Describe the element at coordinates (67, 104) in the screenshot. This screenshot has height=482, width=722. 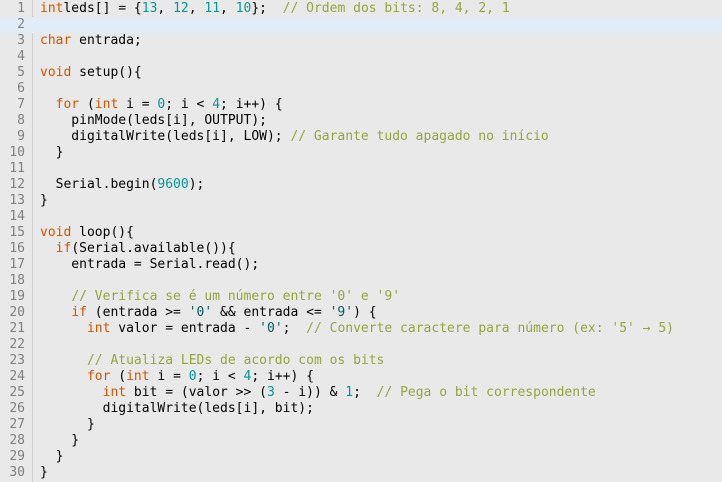
I see `code-token: for` at that location.